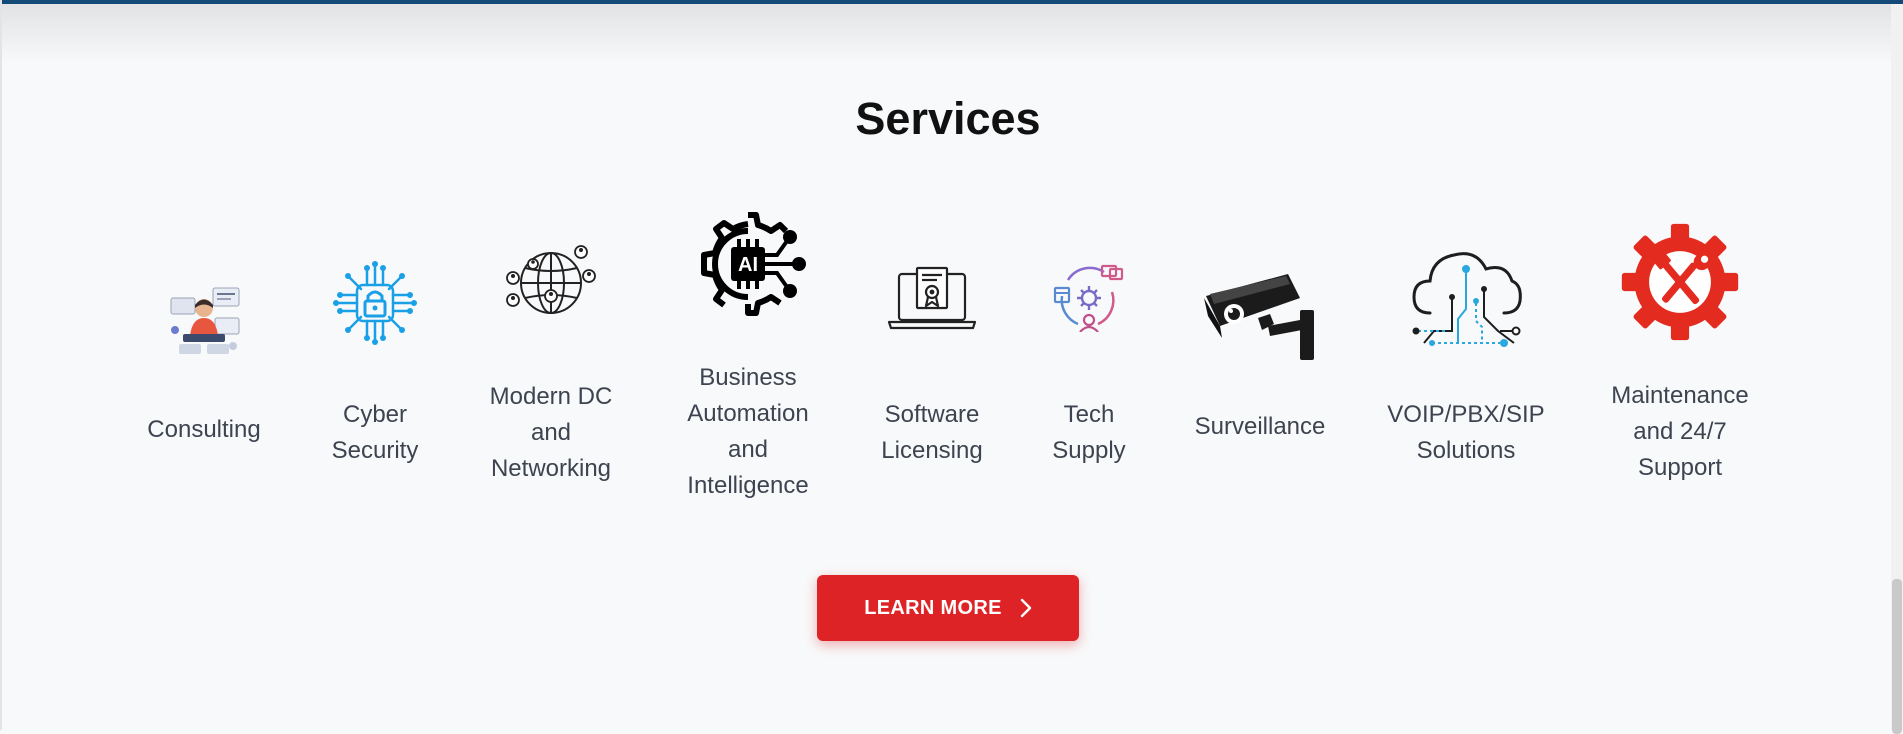 The image size is (1903, 734). I want to click on service-tech-supply: Tech Supply, so click(1089, 363).